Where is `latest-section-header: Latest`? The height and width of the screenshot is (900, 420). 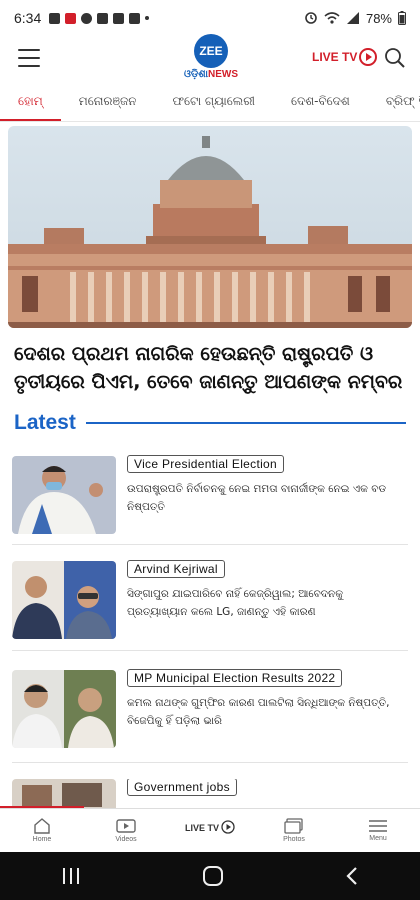 latest-section-header: Latest is located at coordinates (210, 423).